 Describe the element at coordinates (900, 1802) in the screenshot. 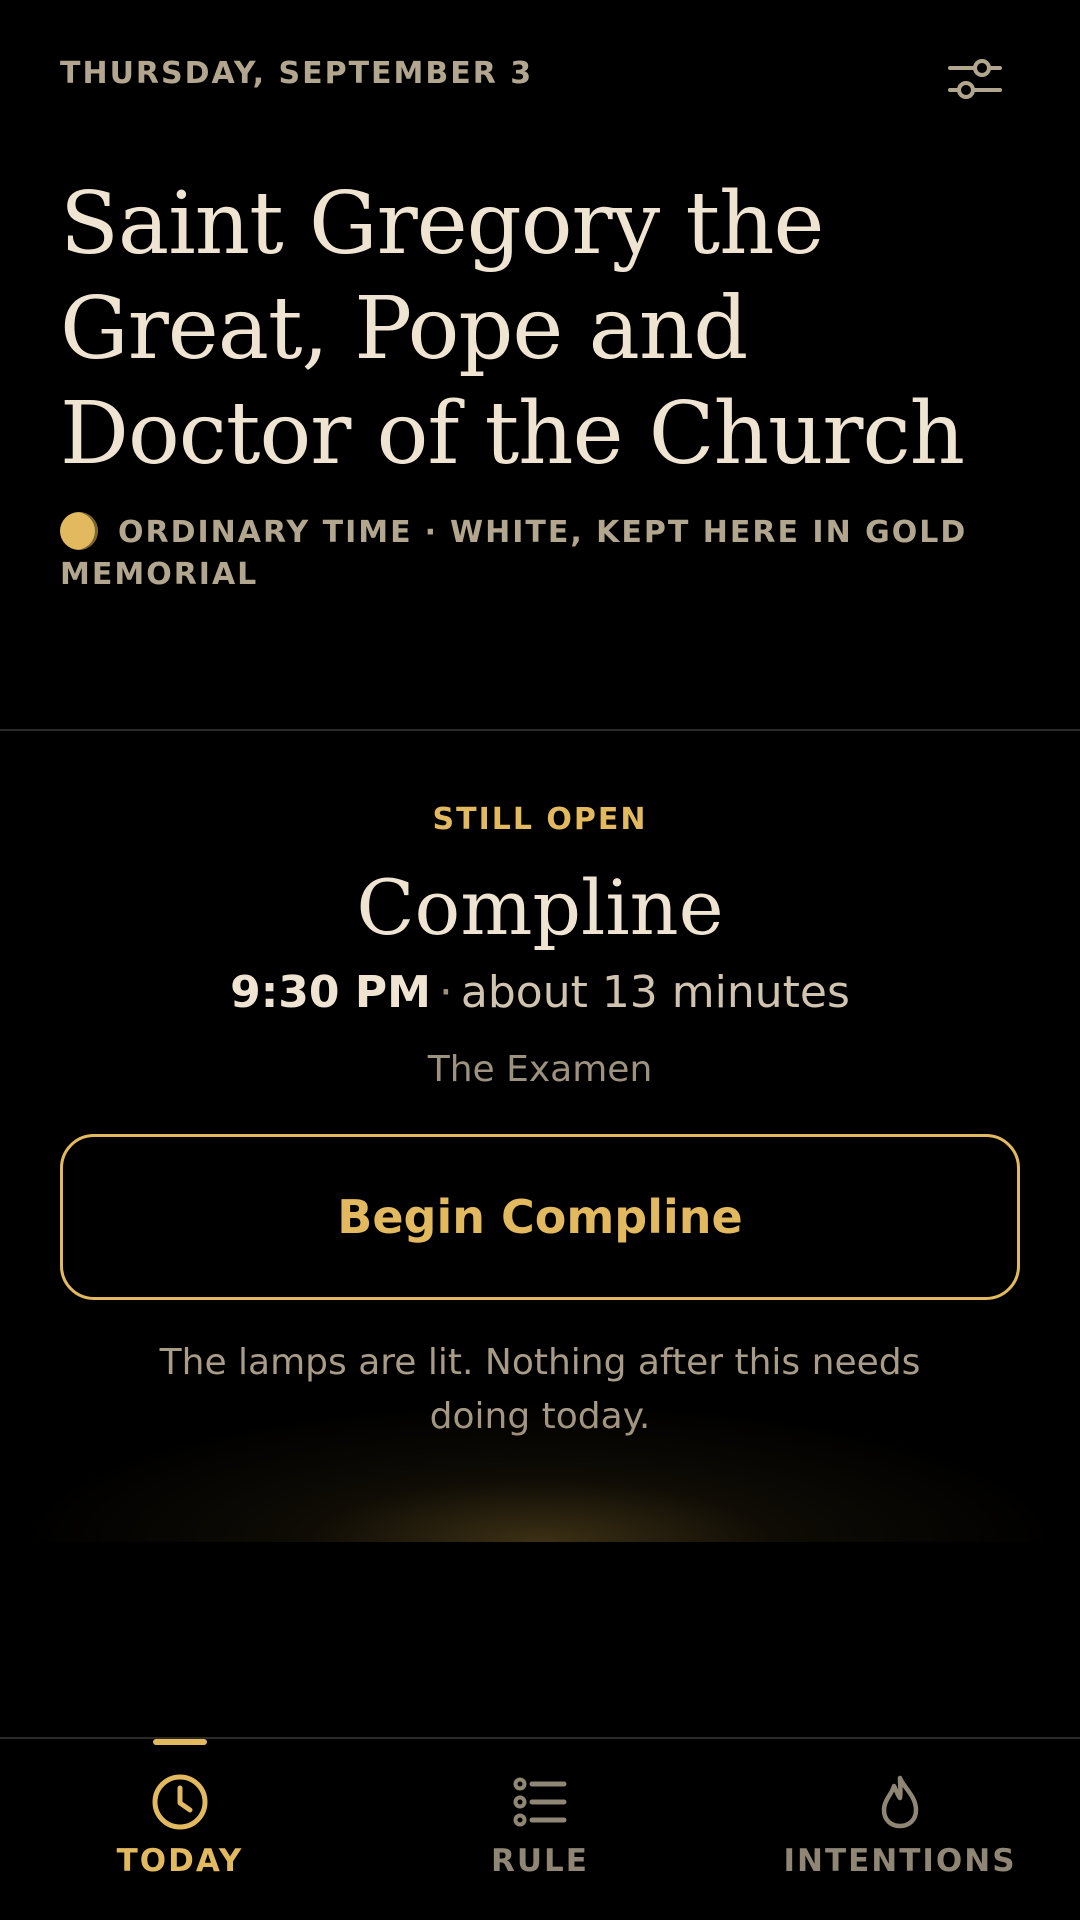

I see `flame-icon` at that location.